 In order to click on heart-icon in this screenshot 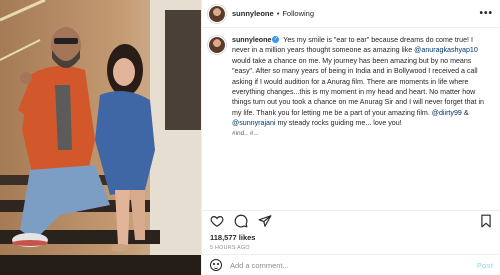, I will do `click(217, 221)`.